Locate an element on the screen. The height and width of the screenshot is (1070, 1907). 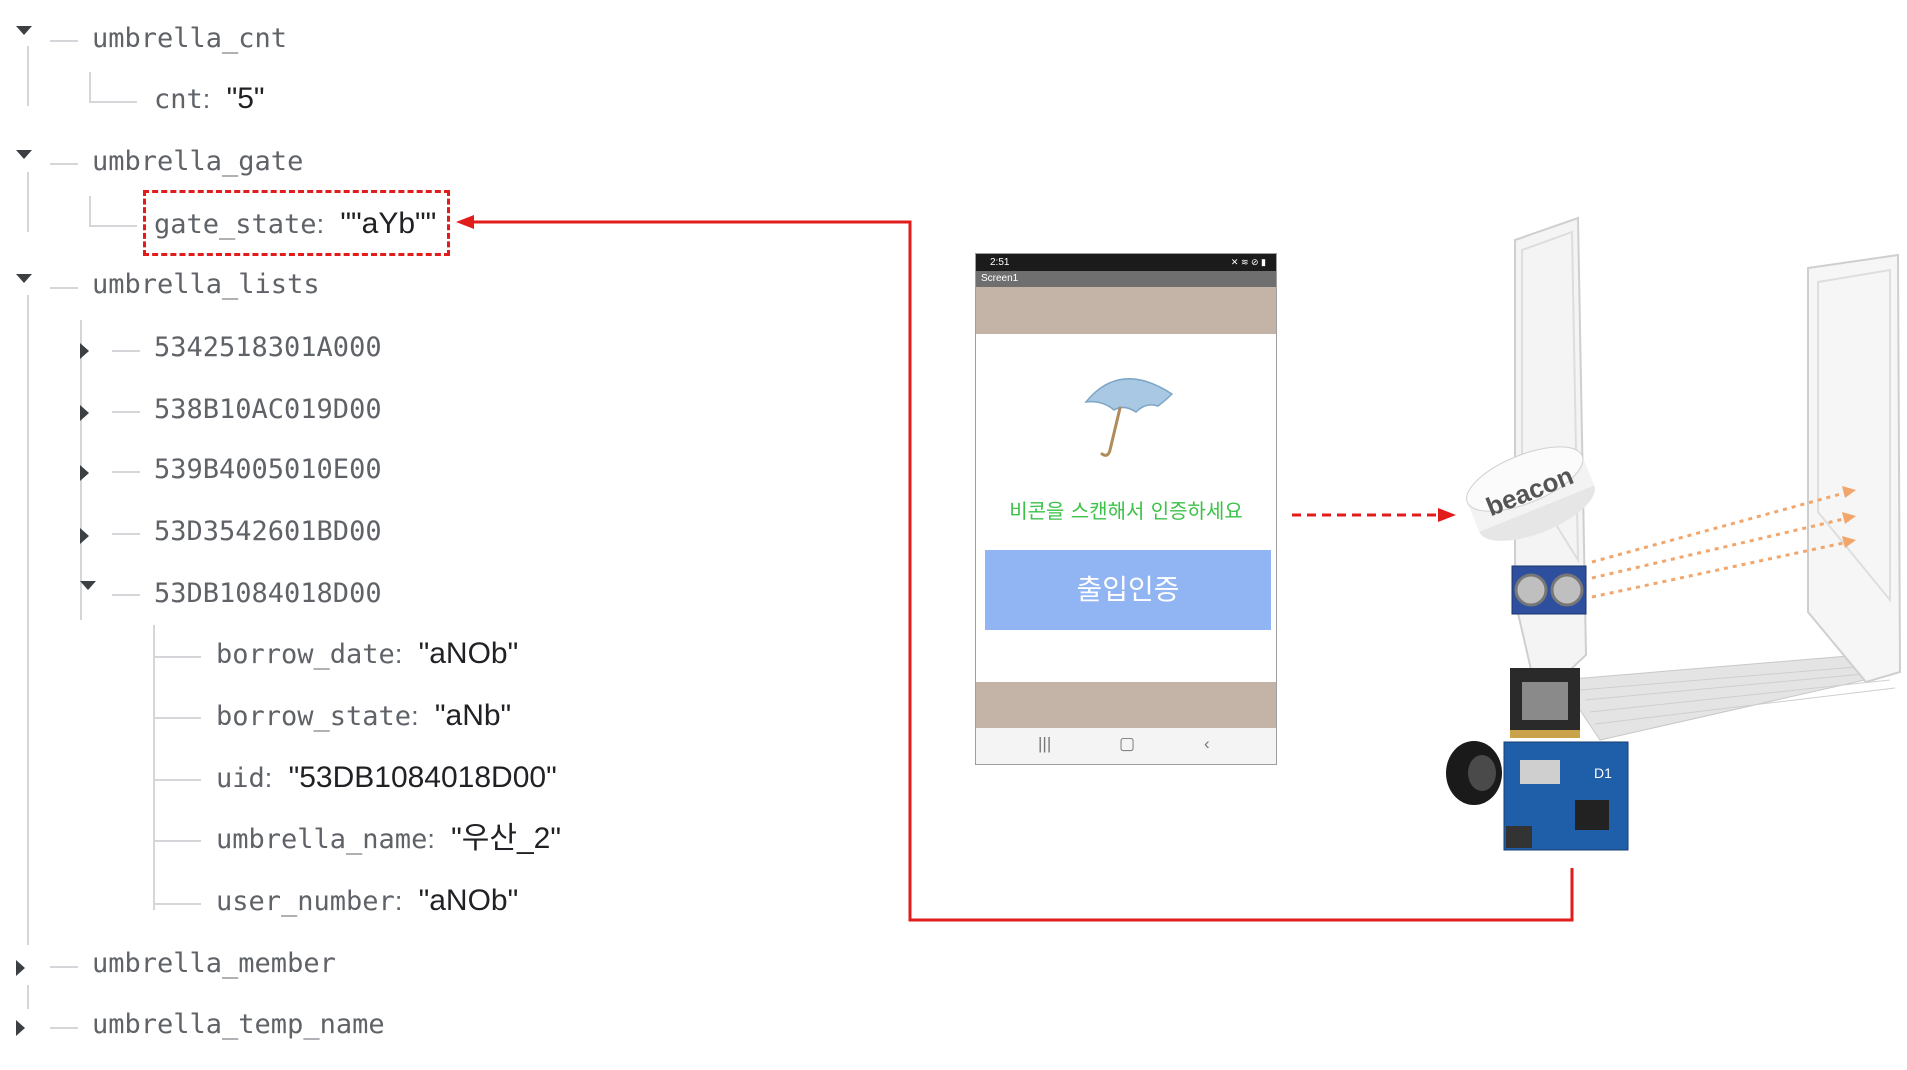
mp3-module is located at coordinates (1545, 703).